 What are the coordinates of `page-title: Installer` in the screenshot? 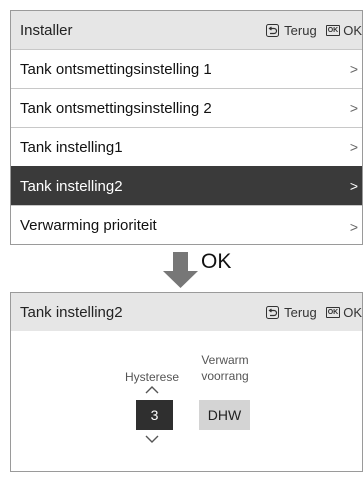 It's located at (46, 30).